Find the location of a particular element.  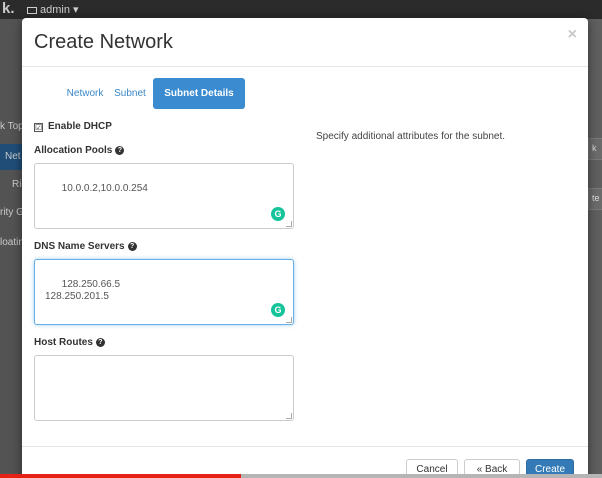

enable-dhcp-checkbox: ☑ Enable DHCP is located at coordinates (73, 126).